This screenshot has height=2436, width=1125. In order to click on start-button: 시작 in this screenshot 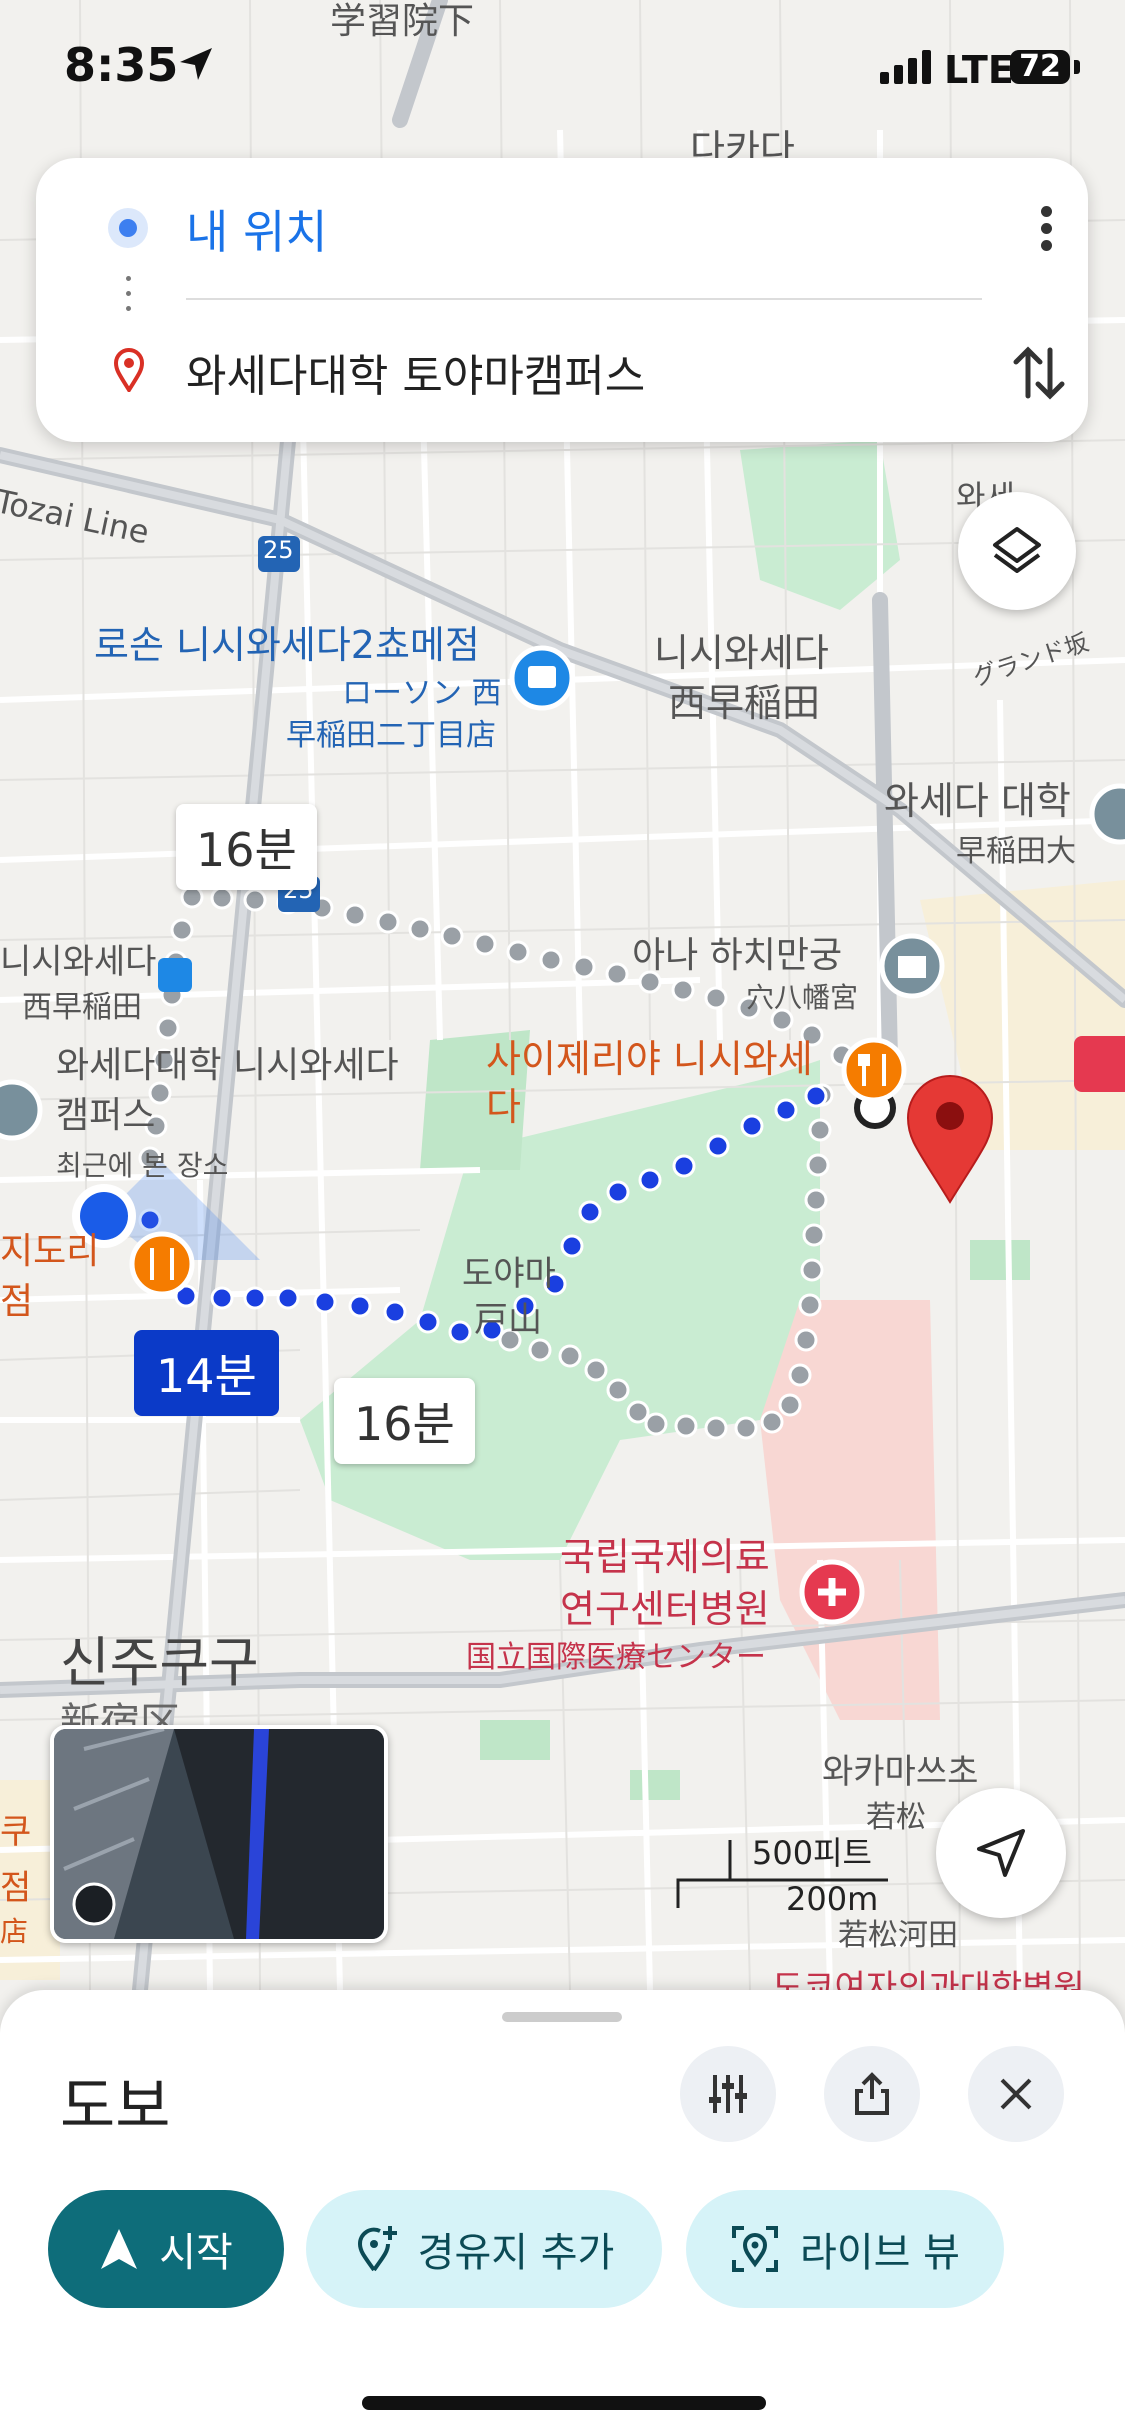, I will do `click(166, 2249)`.